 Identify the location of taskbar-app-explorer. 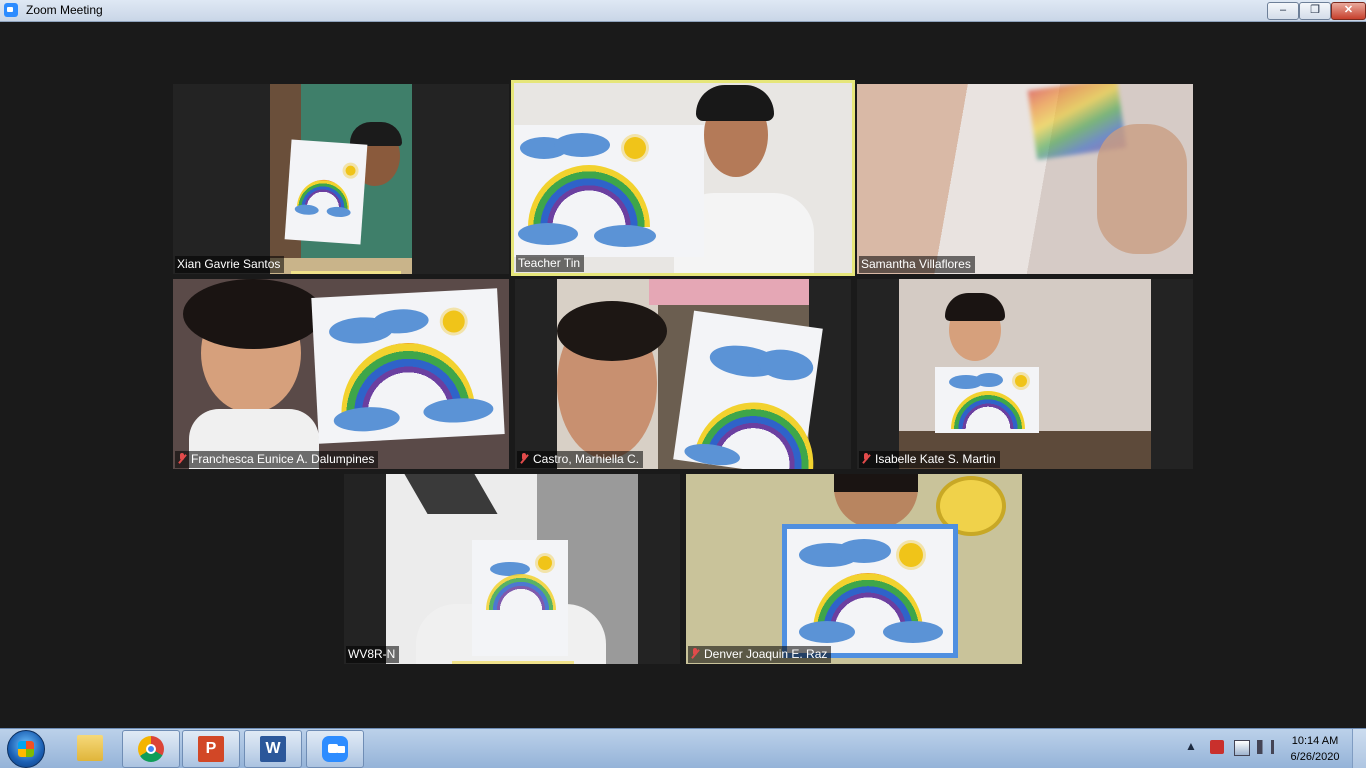
(90, 748).